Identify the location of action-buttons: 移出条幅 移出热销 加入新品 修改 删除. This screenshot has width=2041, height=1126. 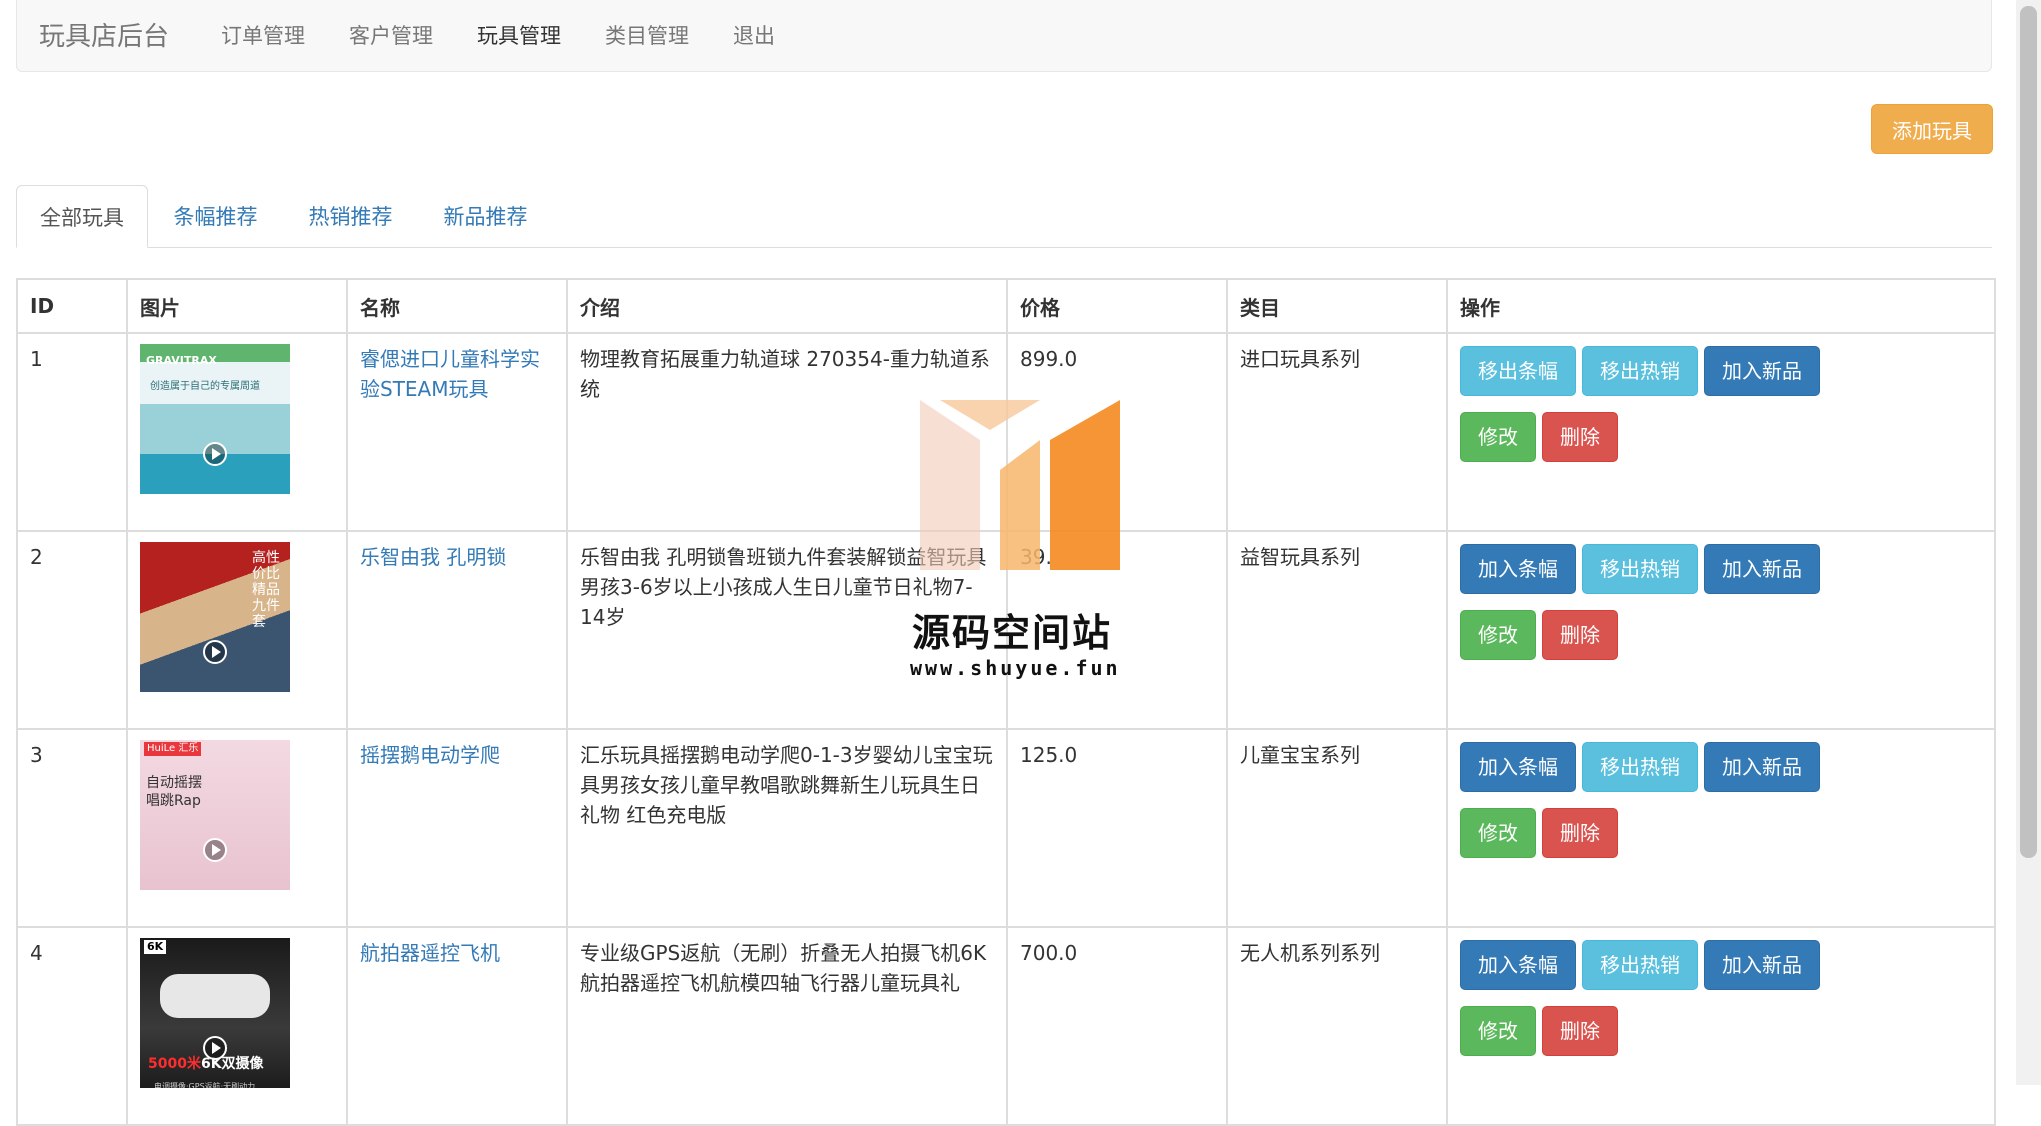
(1670, 411).